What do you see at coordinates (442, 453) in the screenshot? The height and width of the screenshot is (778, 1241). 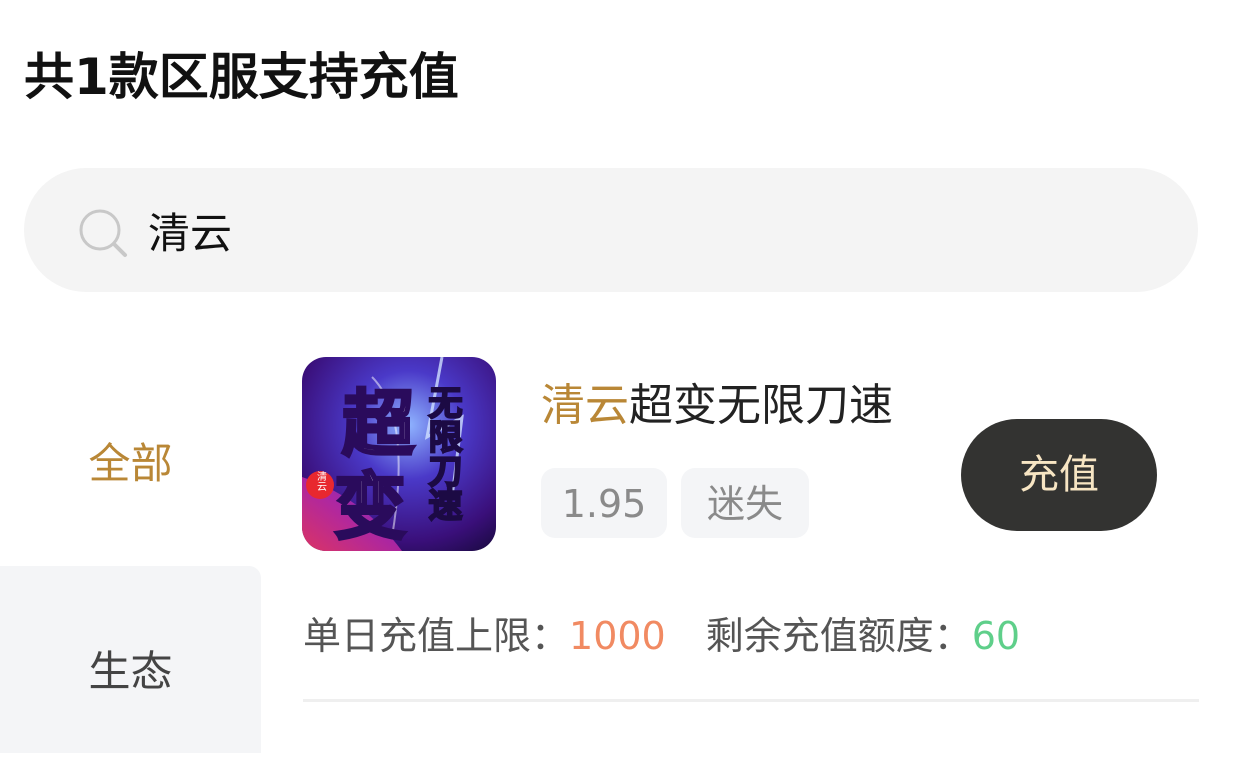 I see `game-icon-subtitle: 无限刀速` at bounding box center [442, 453].